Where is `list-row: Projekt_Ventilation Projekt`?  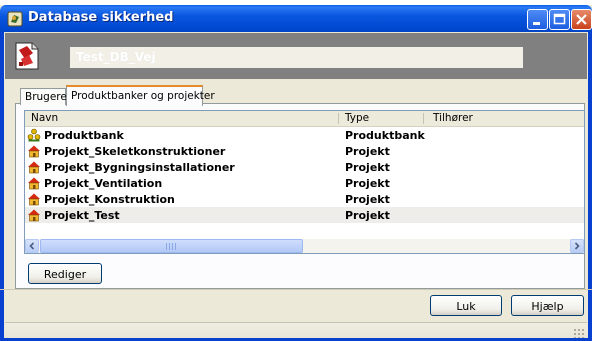
list-row: Projekt_Ventilation Projekt is located at coordinates (304, 183).